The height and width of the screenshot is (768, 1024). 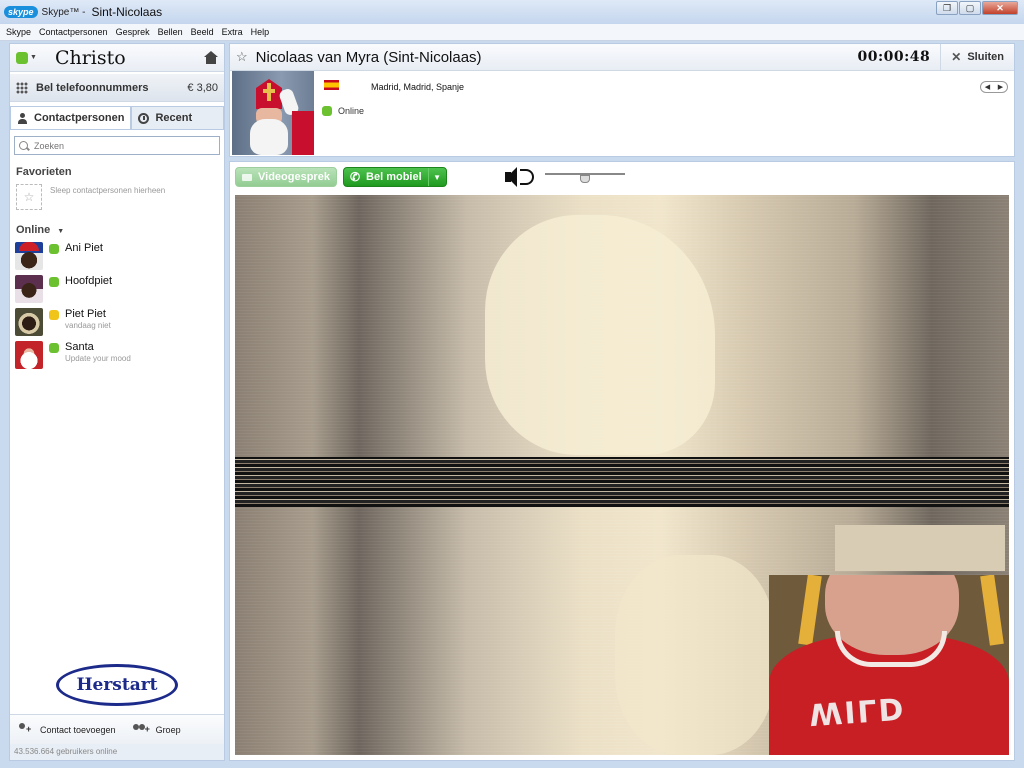 What do you see at coordinates (79, 347) in the screenshot?
I see `contact-name: Santa` at bounding box center [79, 347].